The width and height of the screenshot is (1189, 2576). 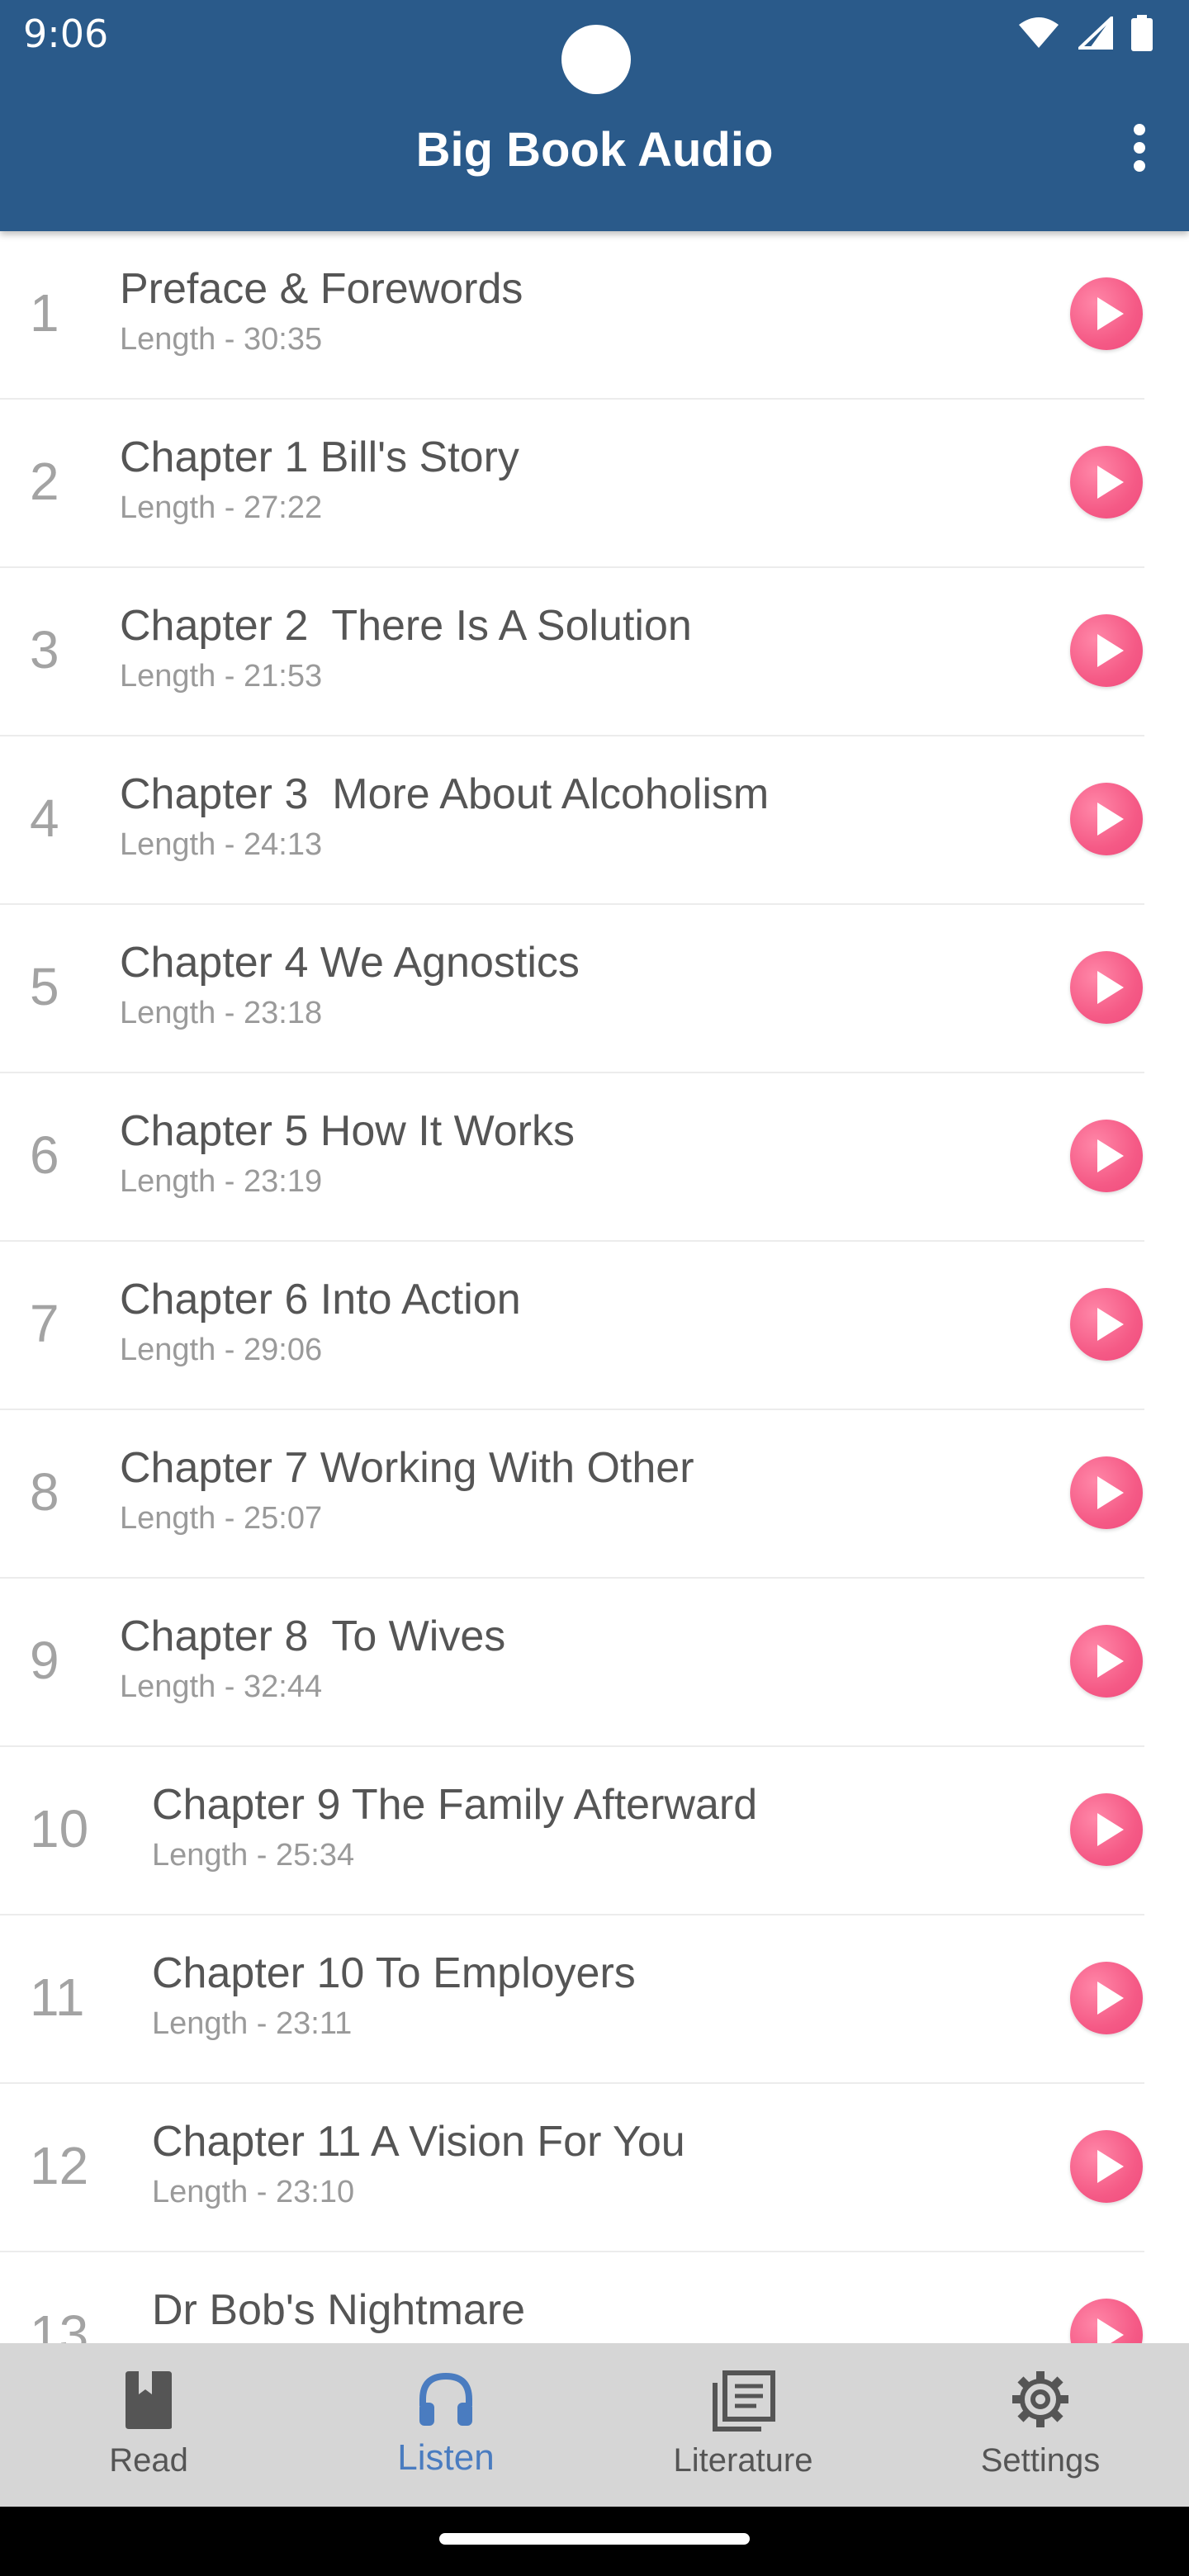 What do you see at coordinates (321, 289) in the screenshot?
I see `track-title: Preface & Forewords` at bounding box center [321, 289].